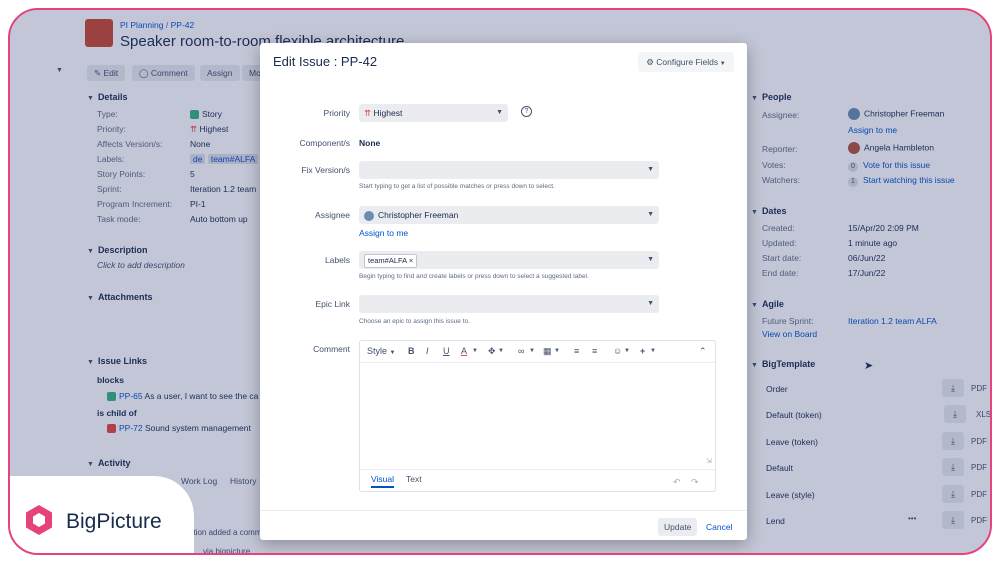 Image resolution: width=1000 pixels, height=563 pixels. Describe the element at coordinates (503, 525) in the screenshot. I see `dialog-footer: Update Cancel` at that location.